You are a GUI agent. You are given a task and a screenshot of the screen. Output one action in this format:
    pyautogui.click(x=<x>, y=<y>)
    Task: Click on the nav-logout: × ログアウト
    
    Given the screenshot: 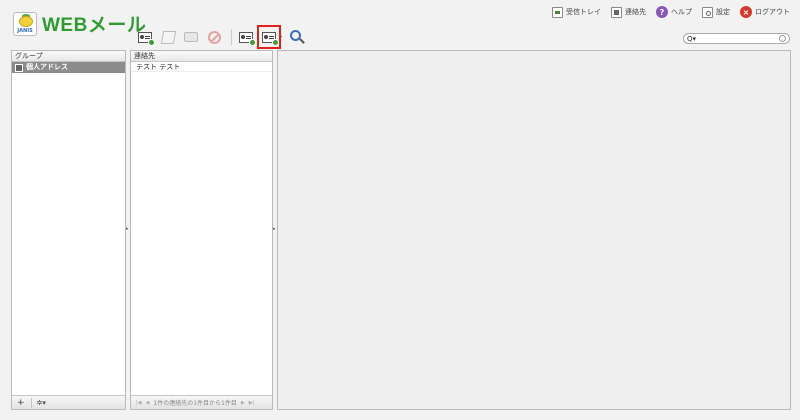 What is the action you would take?
    pyautogui.click(x=765, y=12)
    